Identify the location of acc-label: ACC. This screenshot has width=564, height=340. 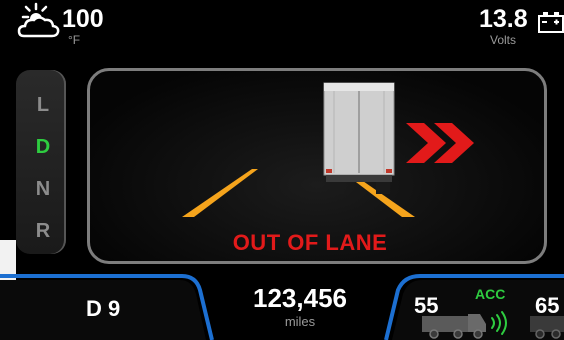
(490, 294).